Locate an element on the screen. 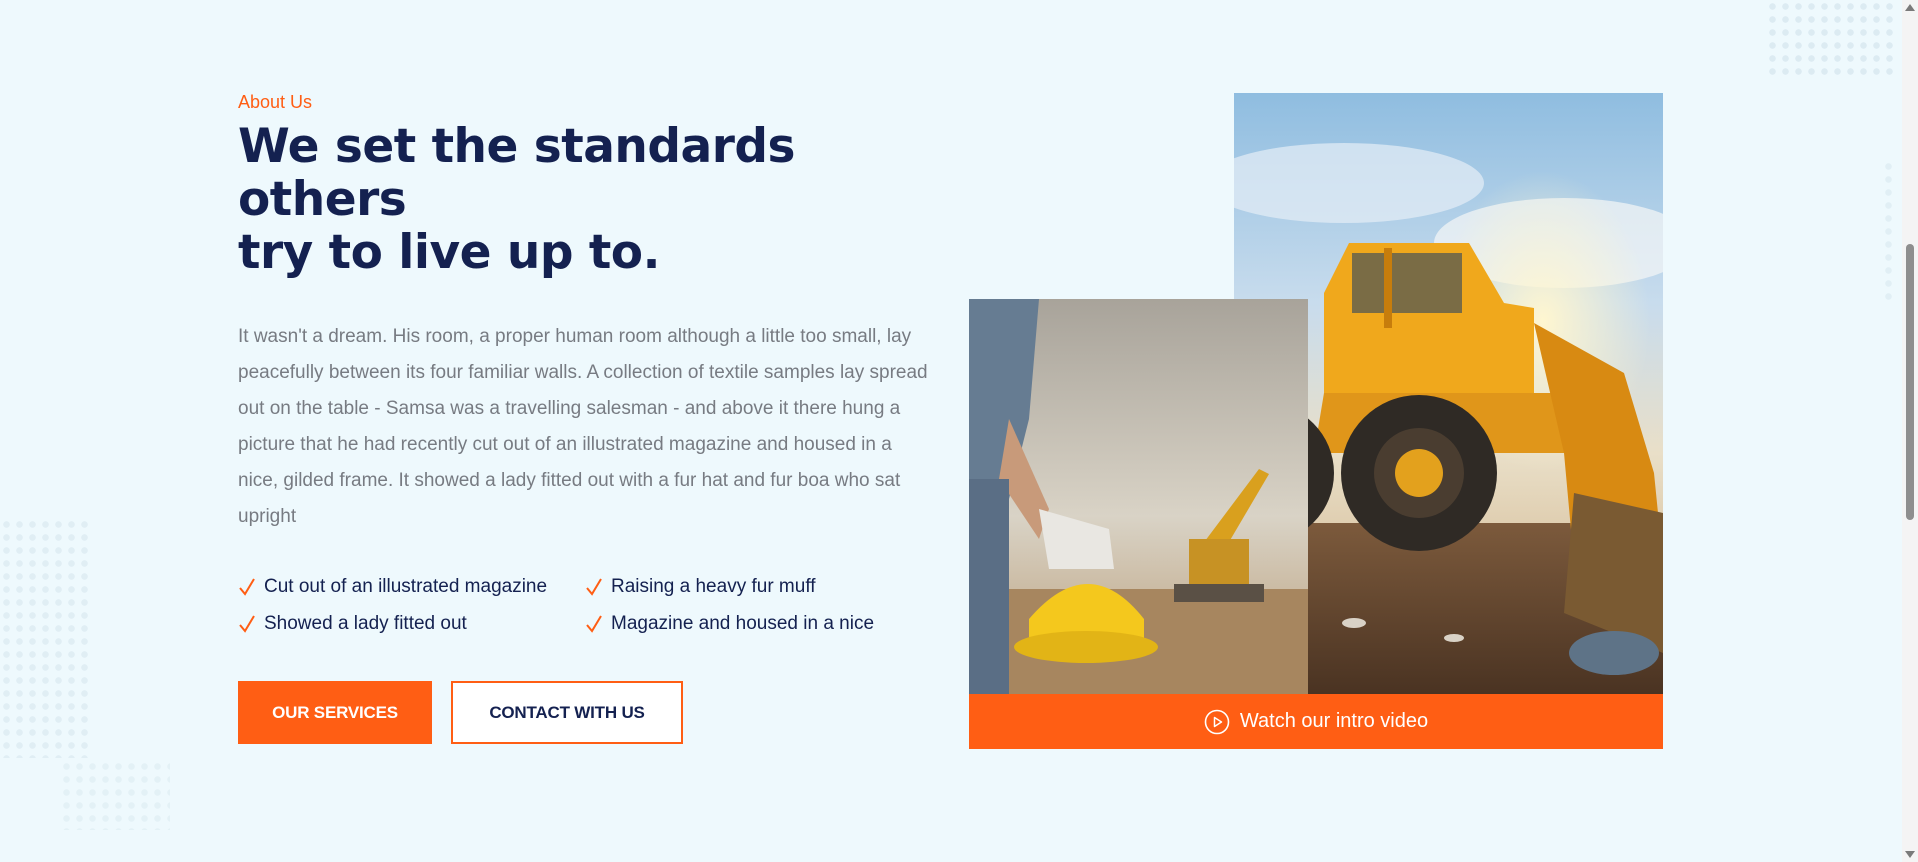  contact-button: CONTACT WITH US is located at coordinates (567, 712).